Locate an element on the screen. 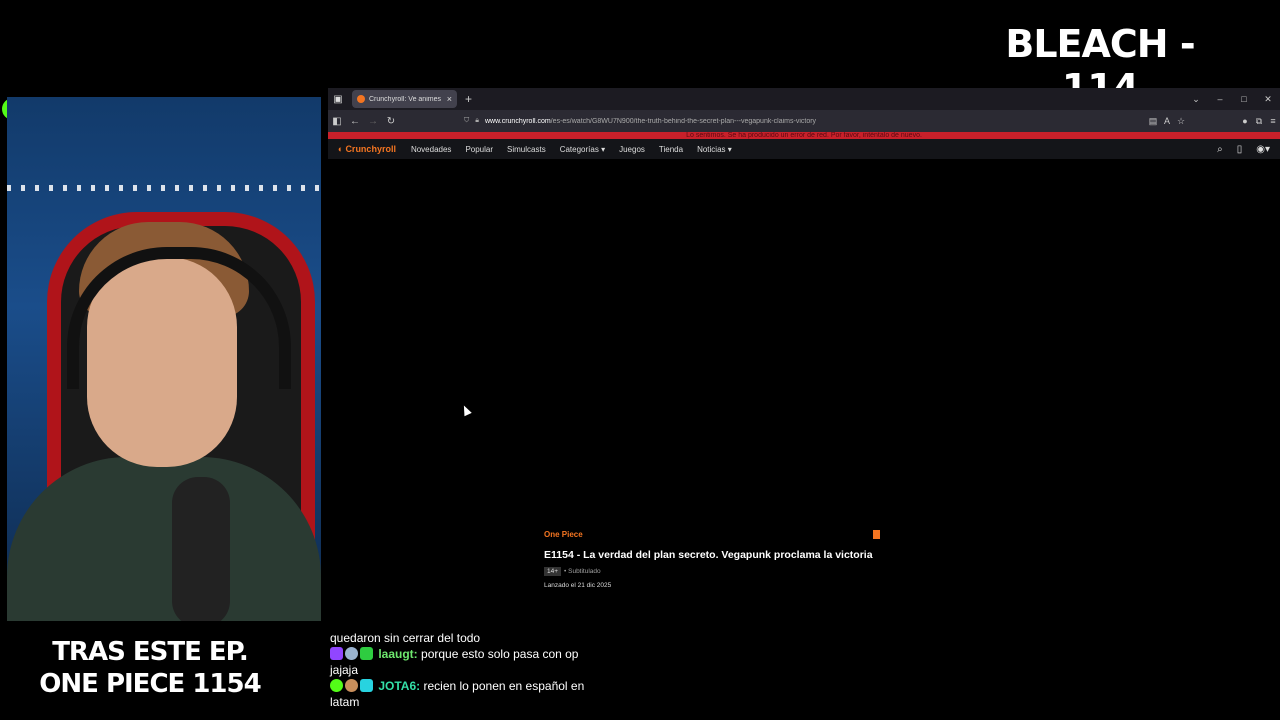  nav-tienda: Tienda is located at coordinates (671, 149).